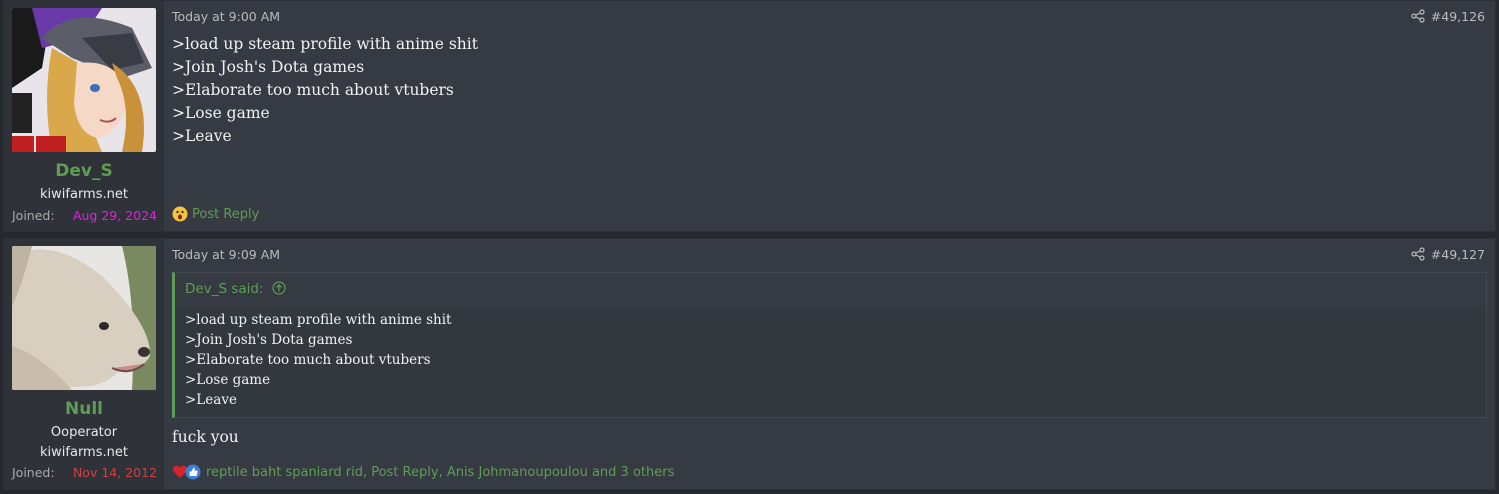 The width and height of the screenshot is (1499, 494). I want to click on user-pane: Dev_S kiwifarms.net Joined: Aug 29, 2024, so click(84, 116).